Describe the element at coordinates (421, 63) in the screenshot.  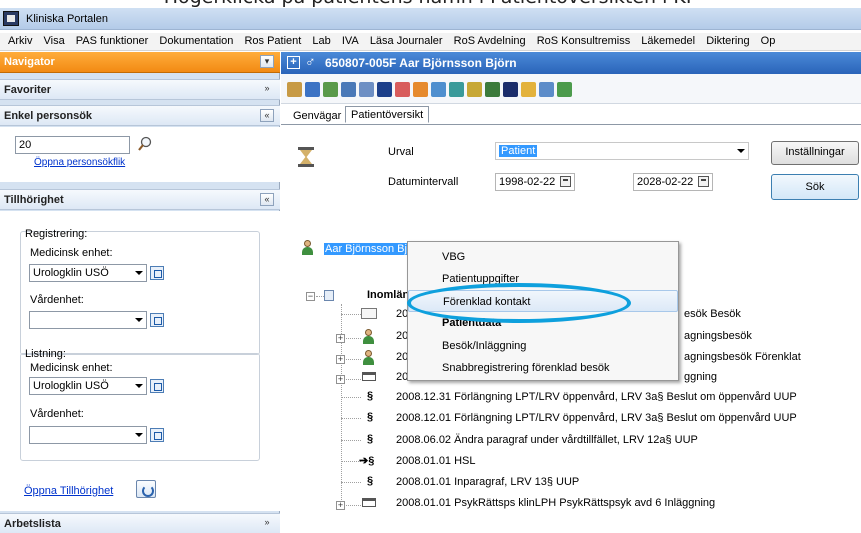
I see `patient-header-title: 650807-005F Aar Björnsson Björn` at that location.